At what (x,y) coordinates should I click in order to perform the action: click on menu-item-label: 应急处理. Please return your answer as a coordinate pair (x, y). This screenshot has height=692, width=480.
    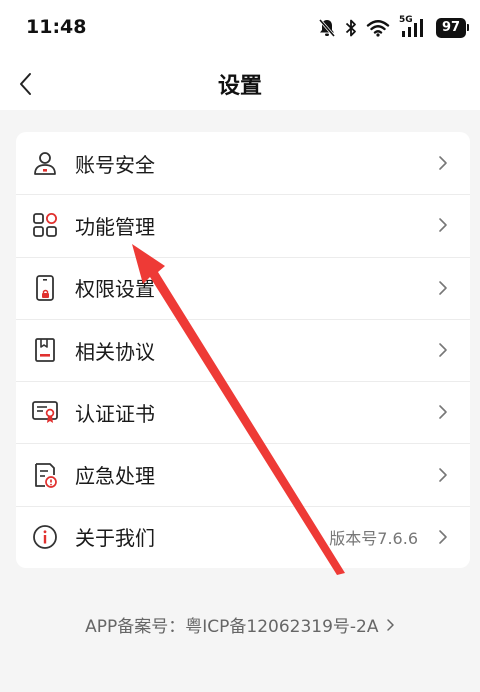
    Looking at the image, I should click on (115, 476).